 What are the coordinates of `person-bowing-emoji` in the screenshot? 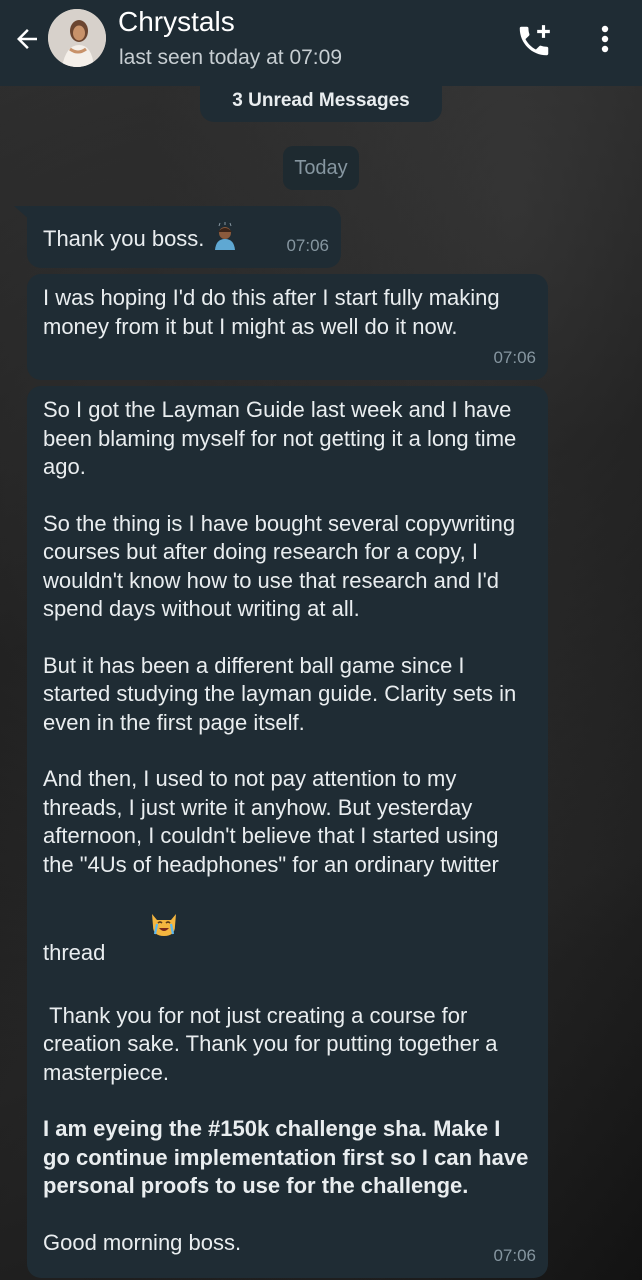 It's located at (225, 241).